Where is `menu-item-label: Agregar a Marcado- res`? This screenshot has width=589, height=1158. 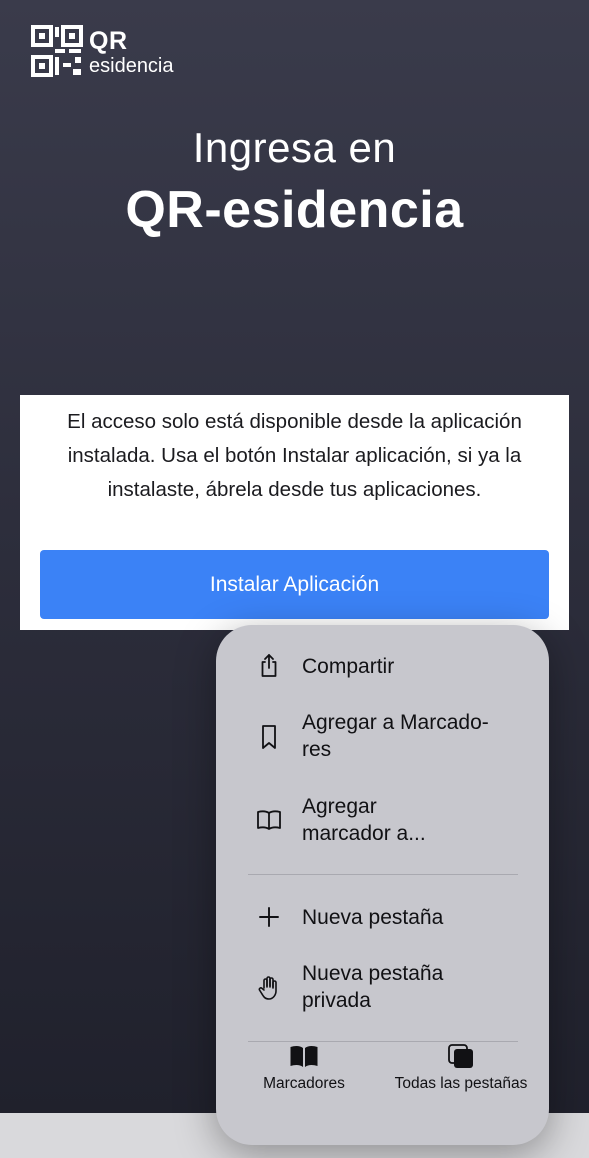 menu-item-label: Agregar a Marcado- res is located at coordinates (395, 736).